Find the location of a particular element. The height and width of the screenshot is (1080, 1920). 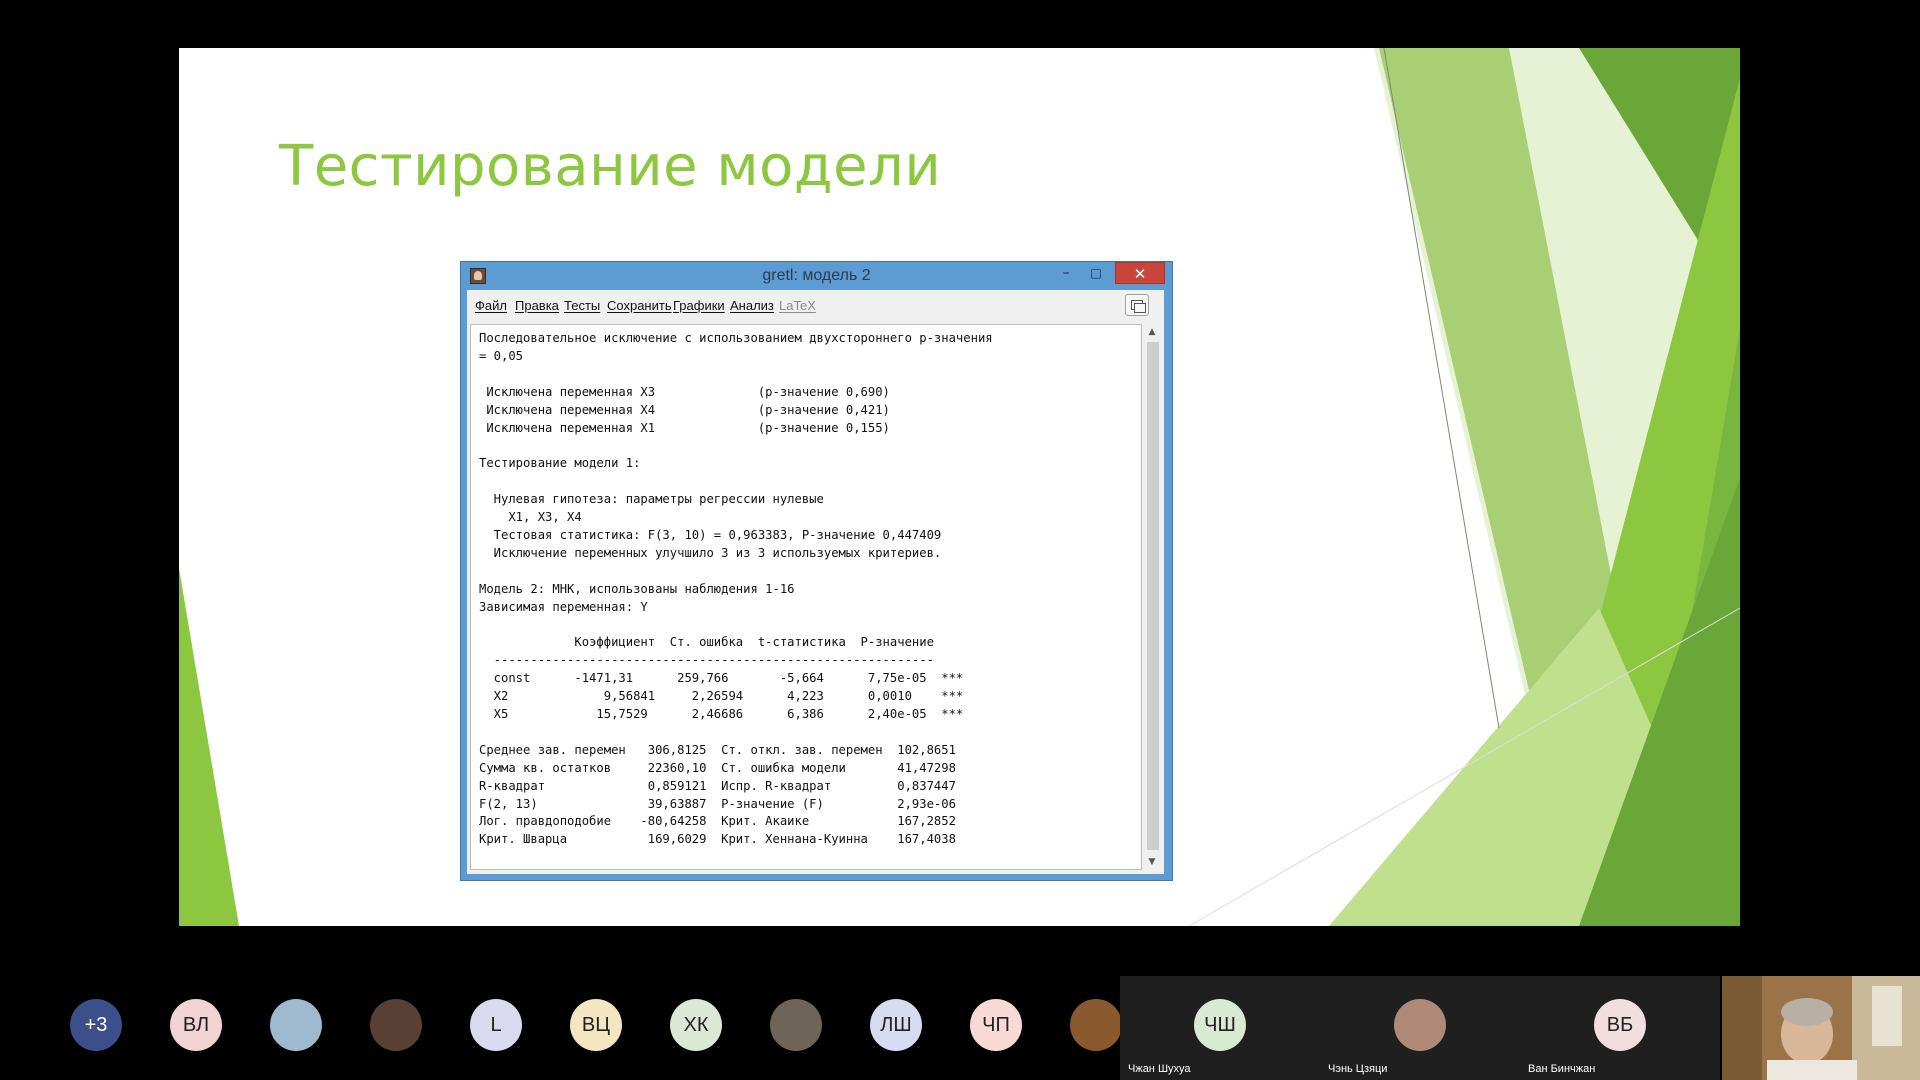

avatar: ЧШ is located at coordinates (1220, 1025).